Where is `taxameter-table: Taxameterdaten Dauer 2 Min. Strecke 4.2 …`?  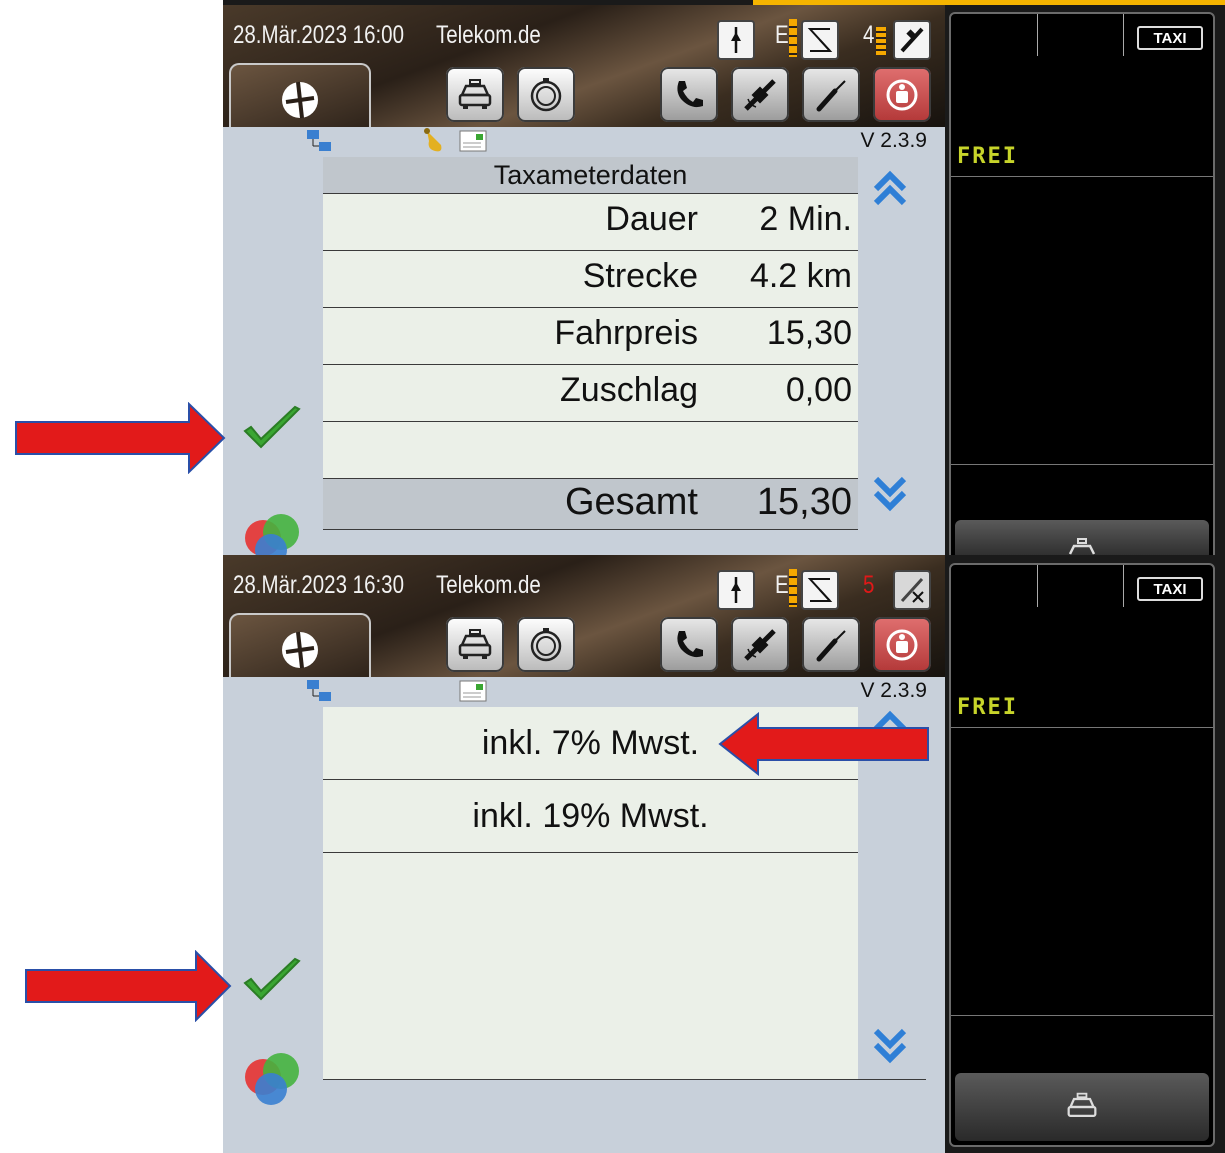
taxameter-table: Taxameterdaten Dauer 2 Min. Strecke 4.2 … is located at coordinates (590, 343).